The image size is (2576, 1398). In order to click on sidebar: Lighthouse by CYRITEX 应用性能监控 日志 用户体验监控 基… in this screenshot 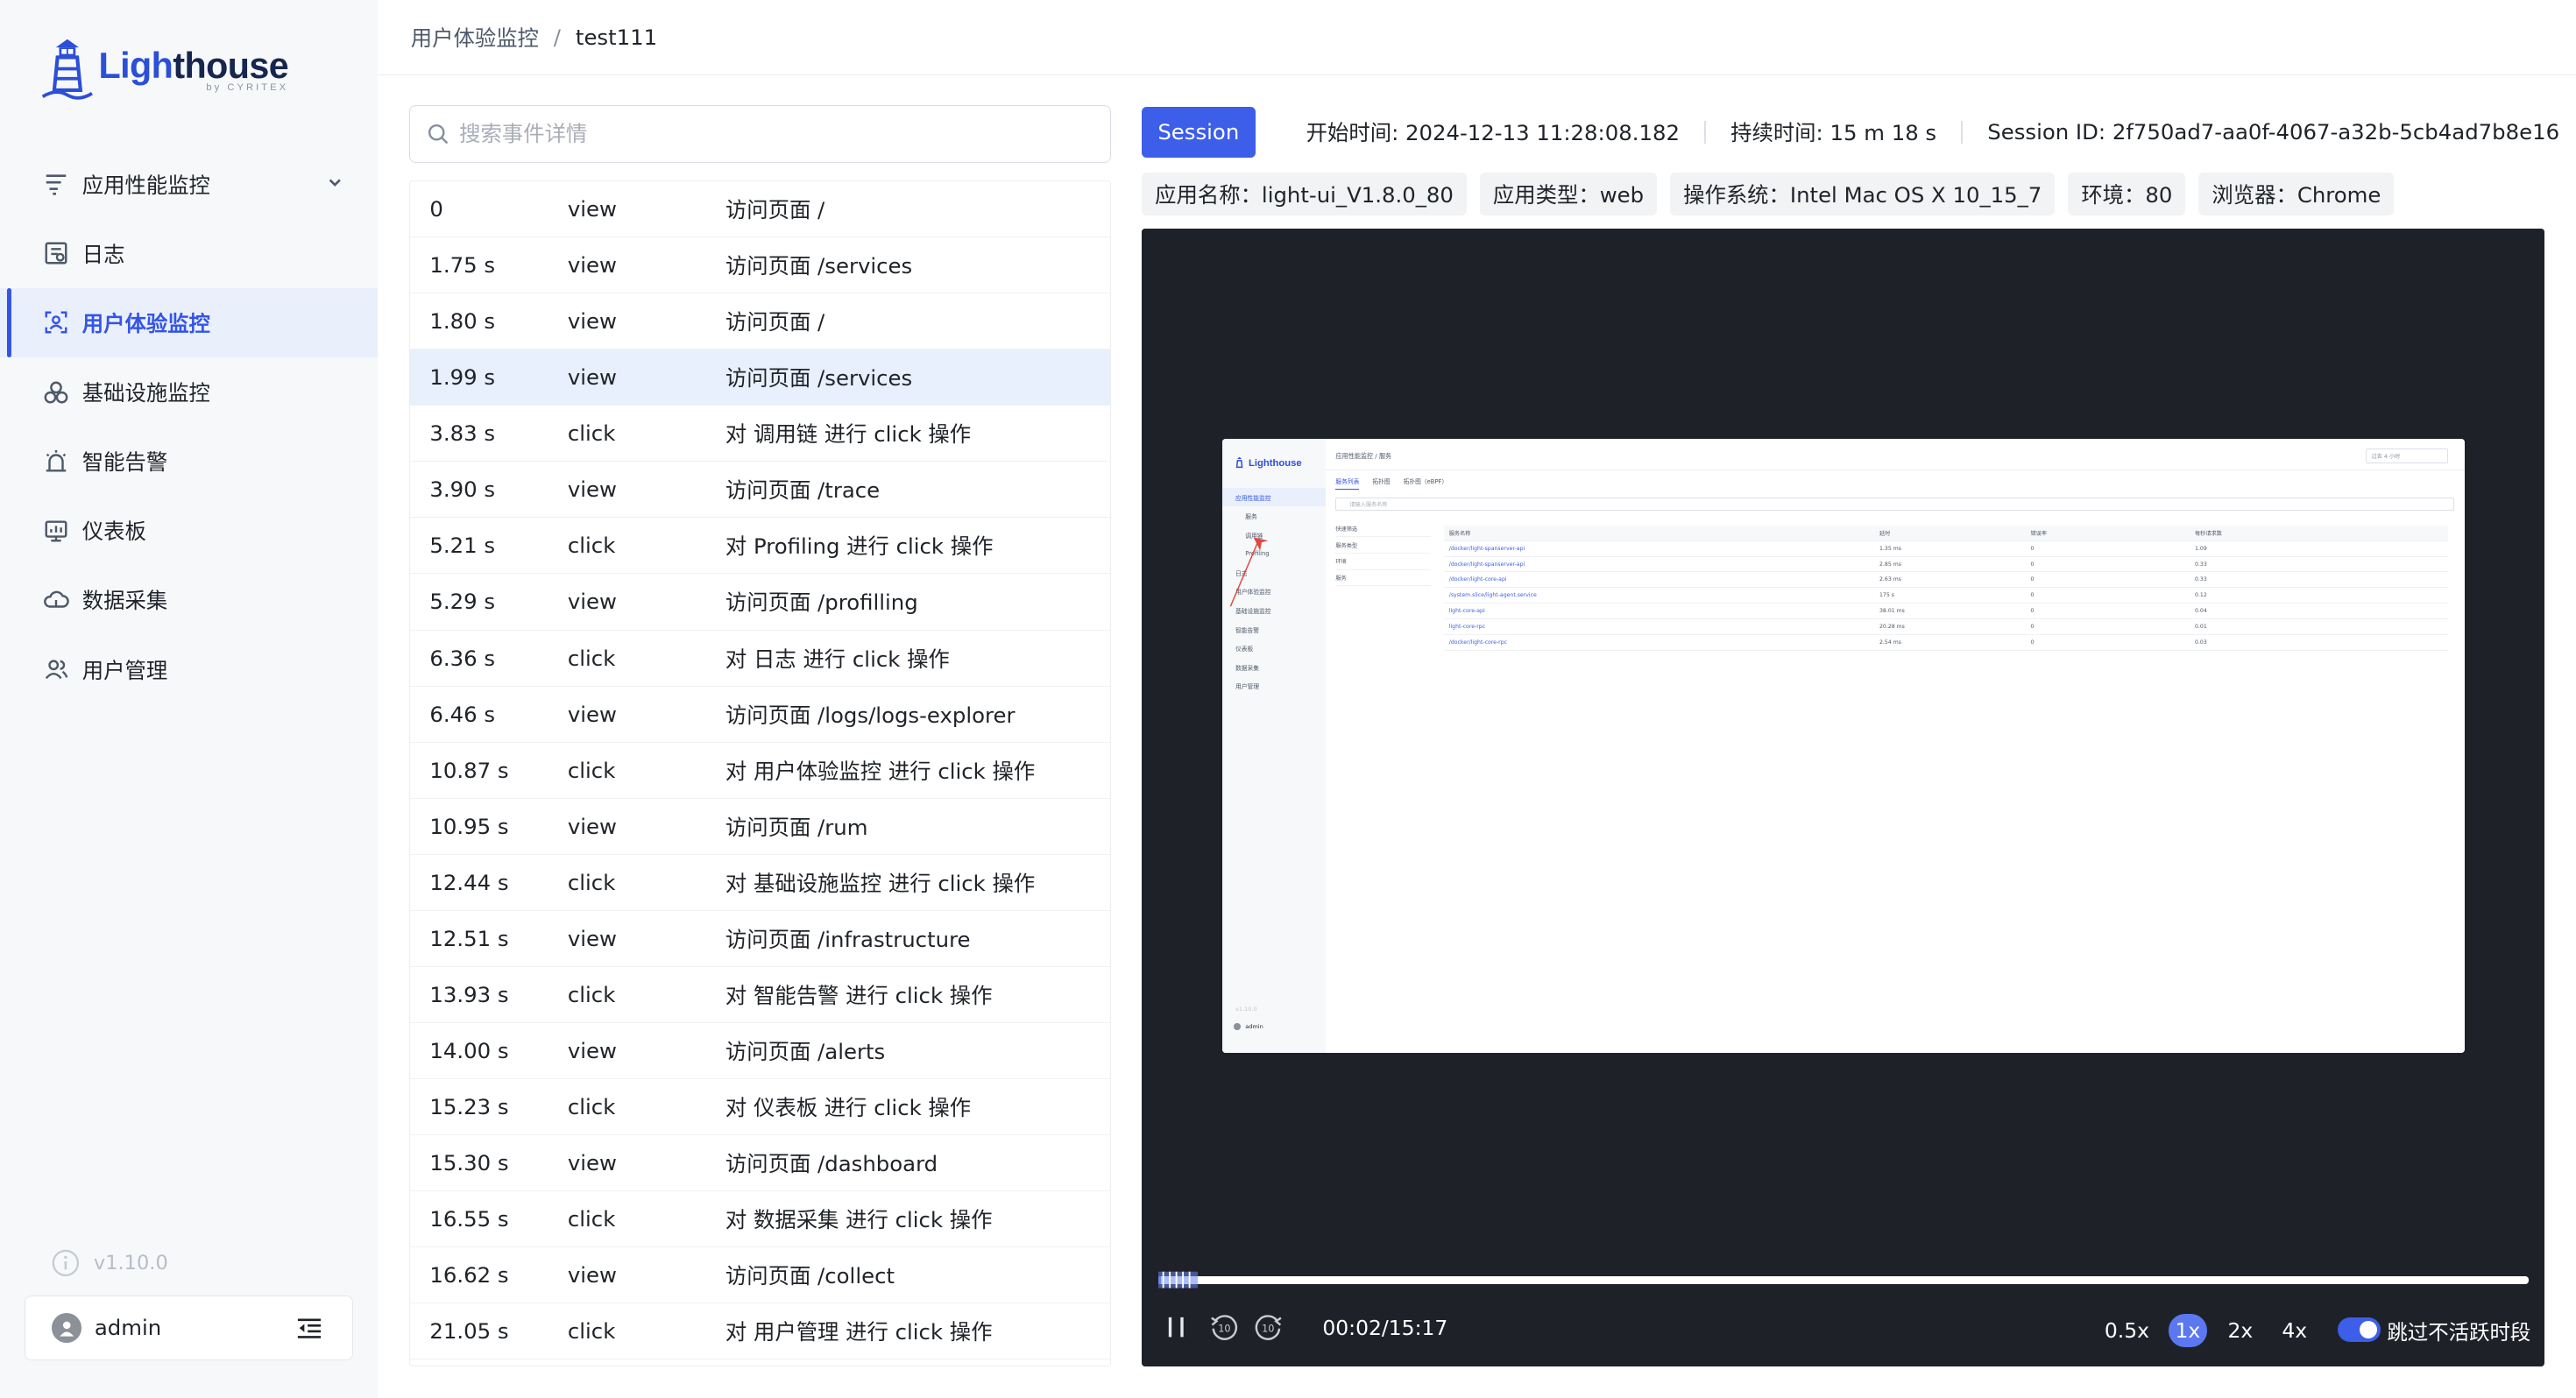, I will do `click(189, 699)`.